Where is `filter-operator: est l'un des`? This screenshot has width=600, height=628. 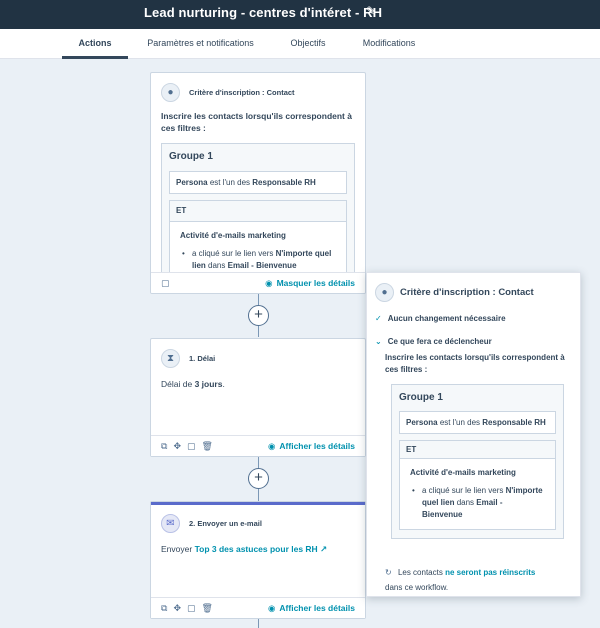
filter-operator: est l'un des is located at coordinates (230, 182).